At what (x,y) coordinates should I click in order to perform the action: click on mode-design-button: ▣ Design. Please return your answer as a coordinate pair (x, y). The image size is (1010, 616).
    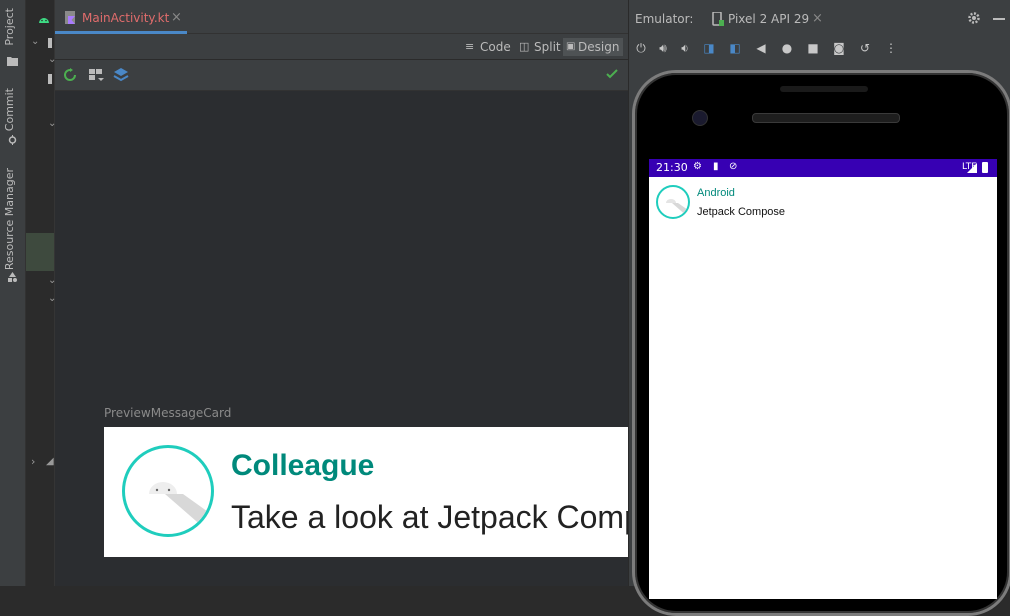
    Looking at the image, I should click on (593, 47).